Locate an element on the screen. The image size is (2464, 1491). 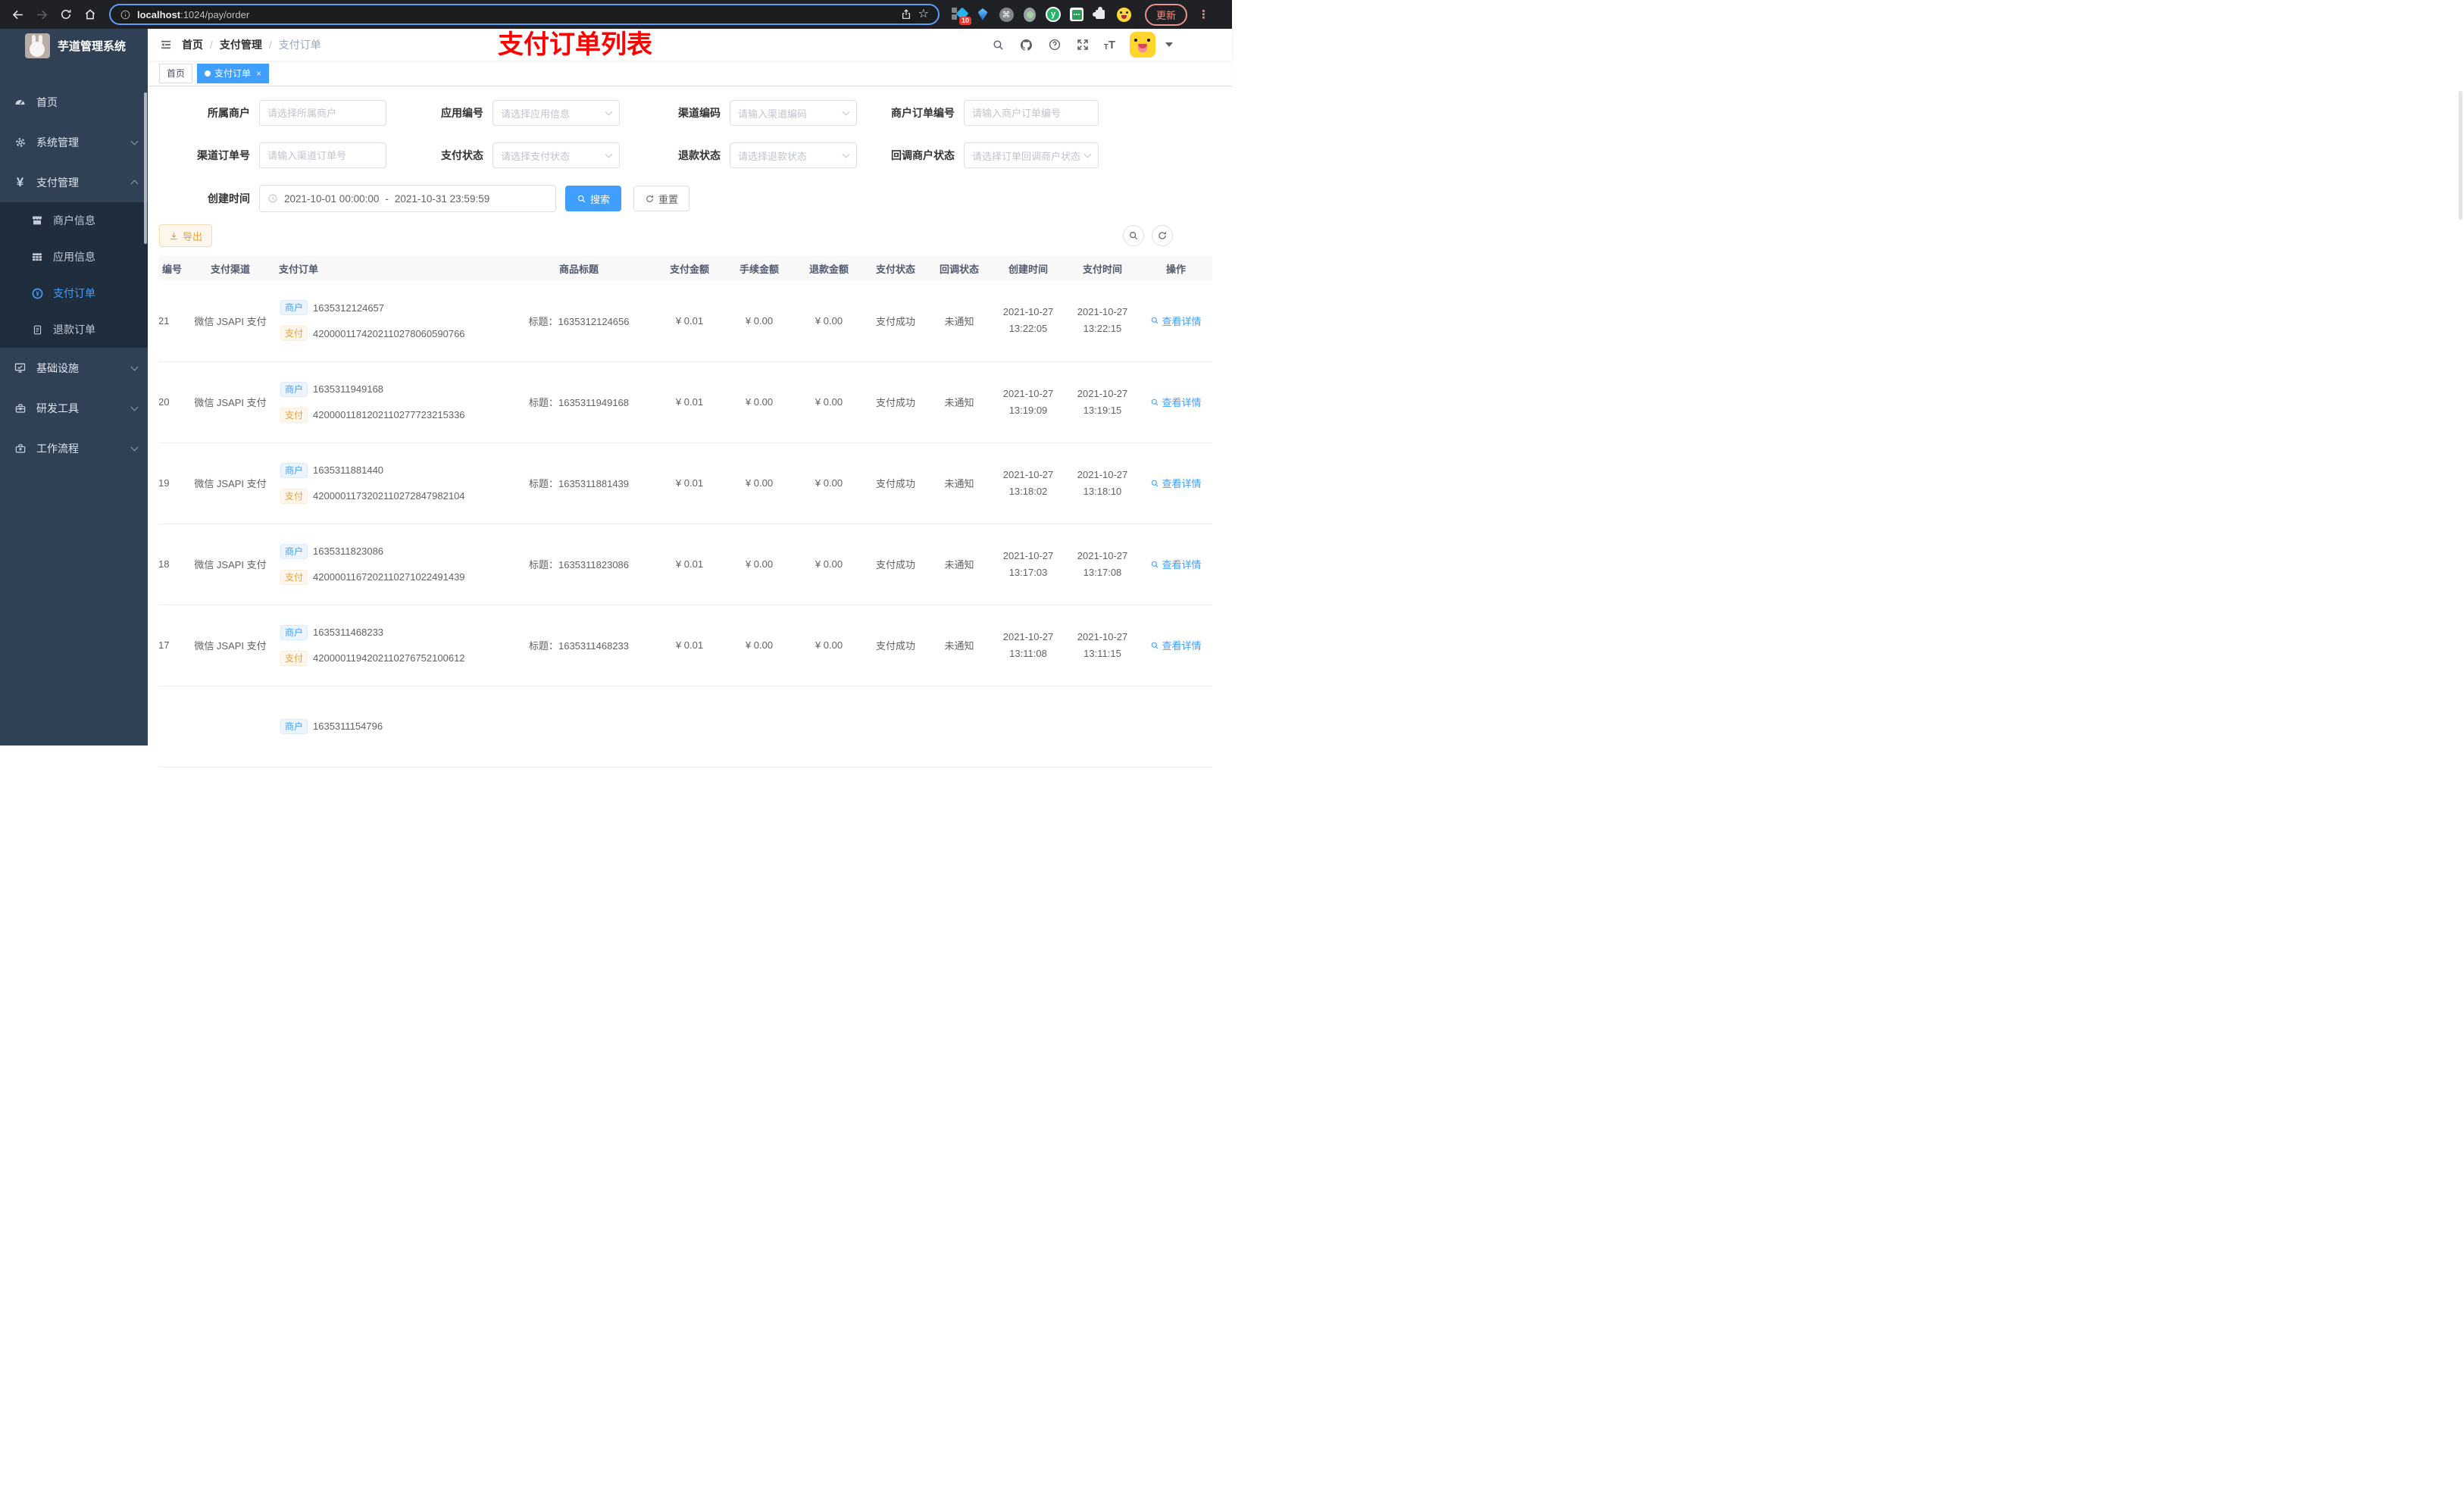
monitor-icon is located at coordinates (20, 367).